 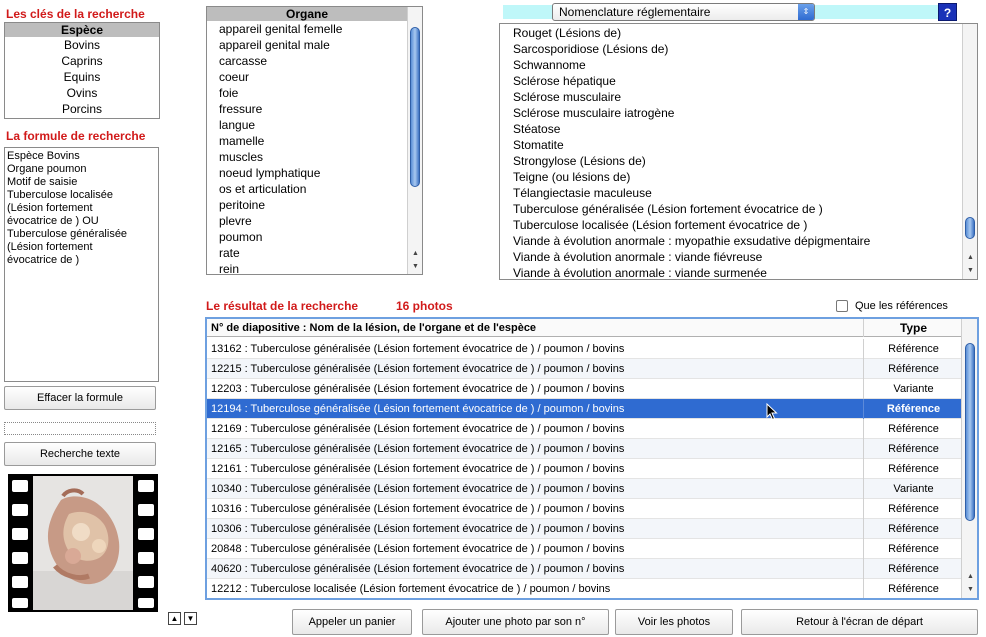 What do you see at coordinates (80, 454) in the screenshot?
I see `text-search-button: Recherche texte` at bounding box center [80, 454].